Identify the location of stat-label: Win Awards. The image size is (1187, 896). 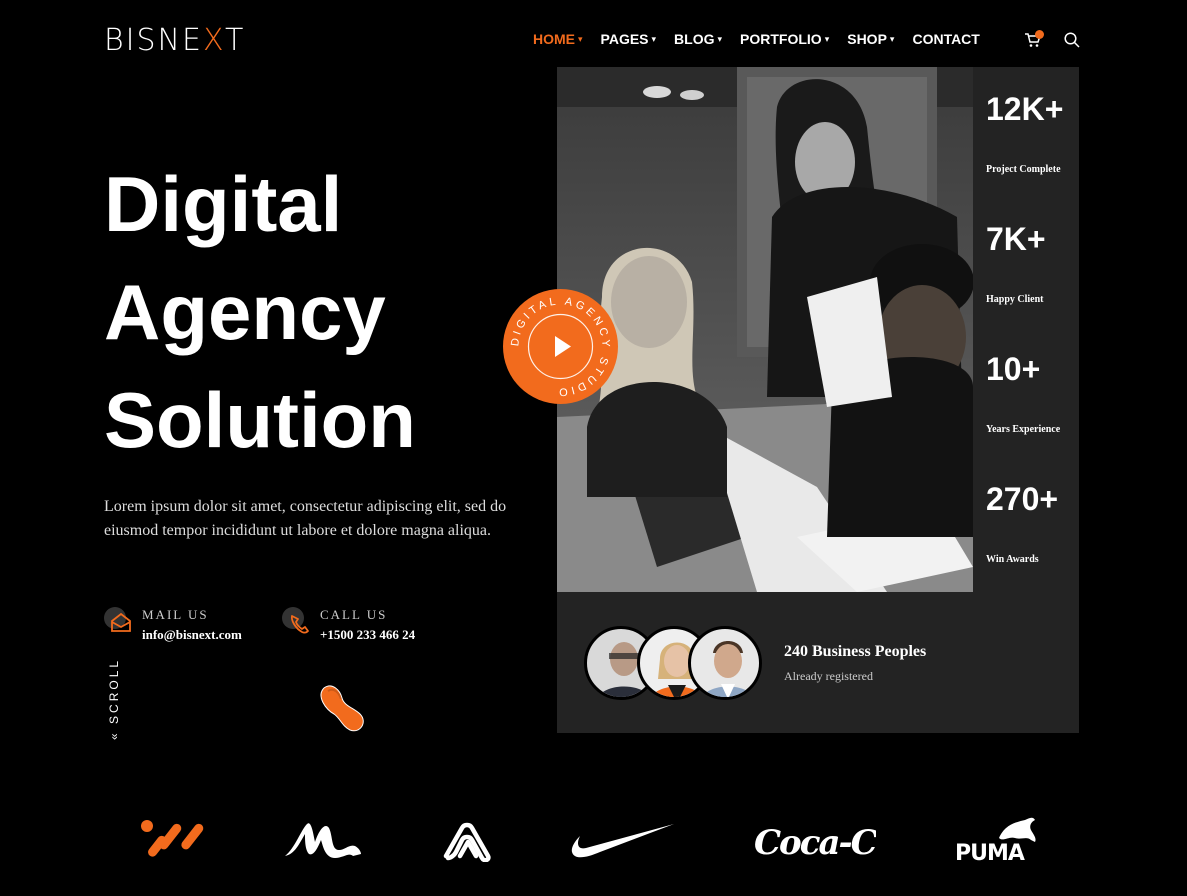
(1012, 559).